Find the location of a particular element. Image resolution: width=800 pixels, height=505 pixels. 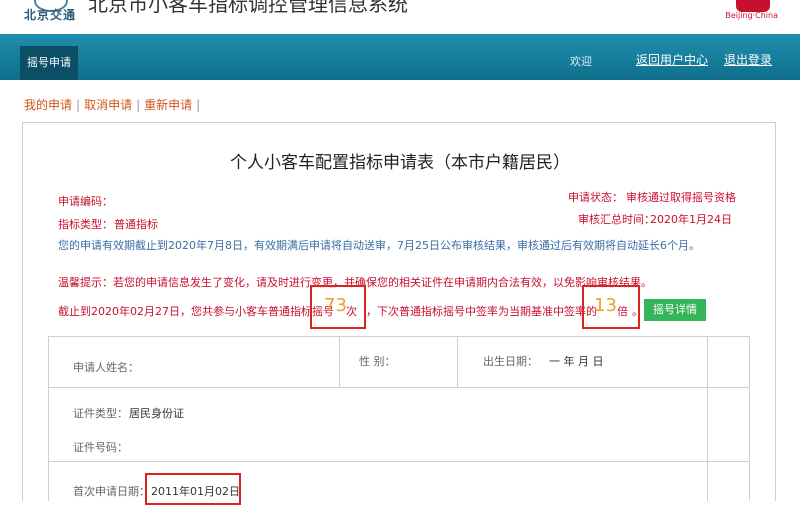

cancel-application-link: 取消申请 is located at coordinates (108, 105).